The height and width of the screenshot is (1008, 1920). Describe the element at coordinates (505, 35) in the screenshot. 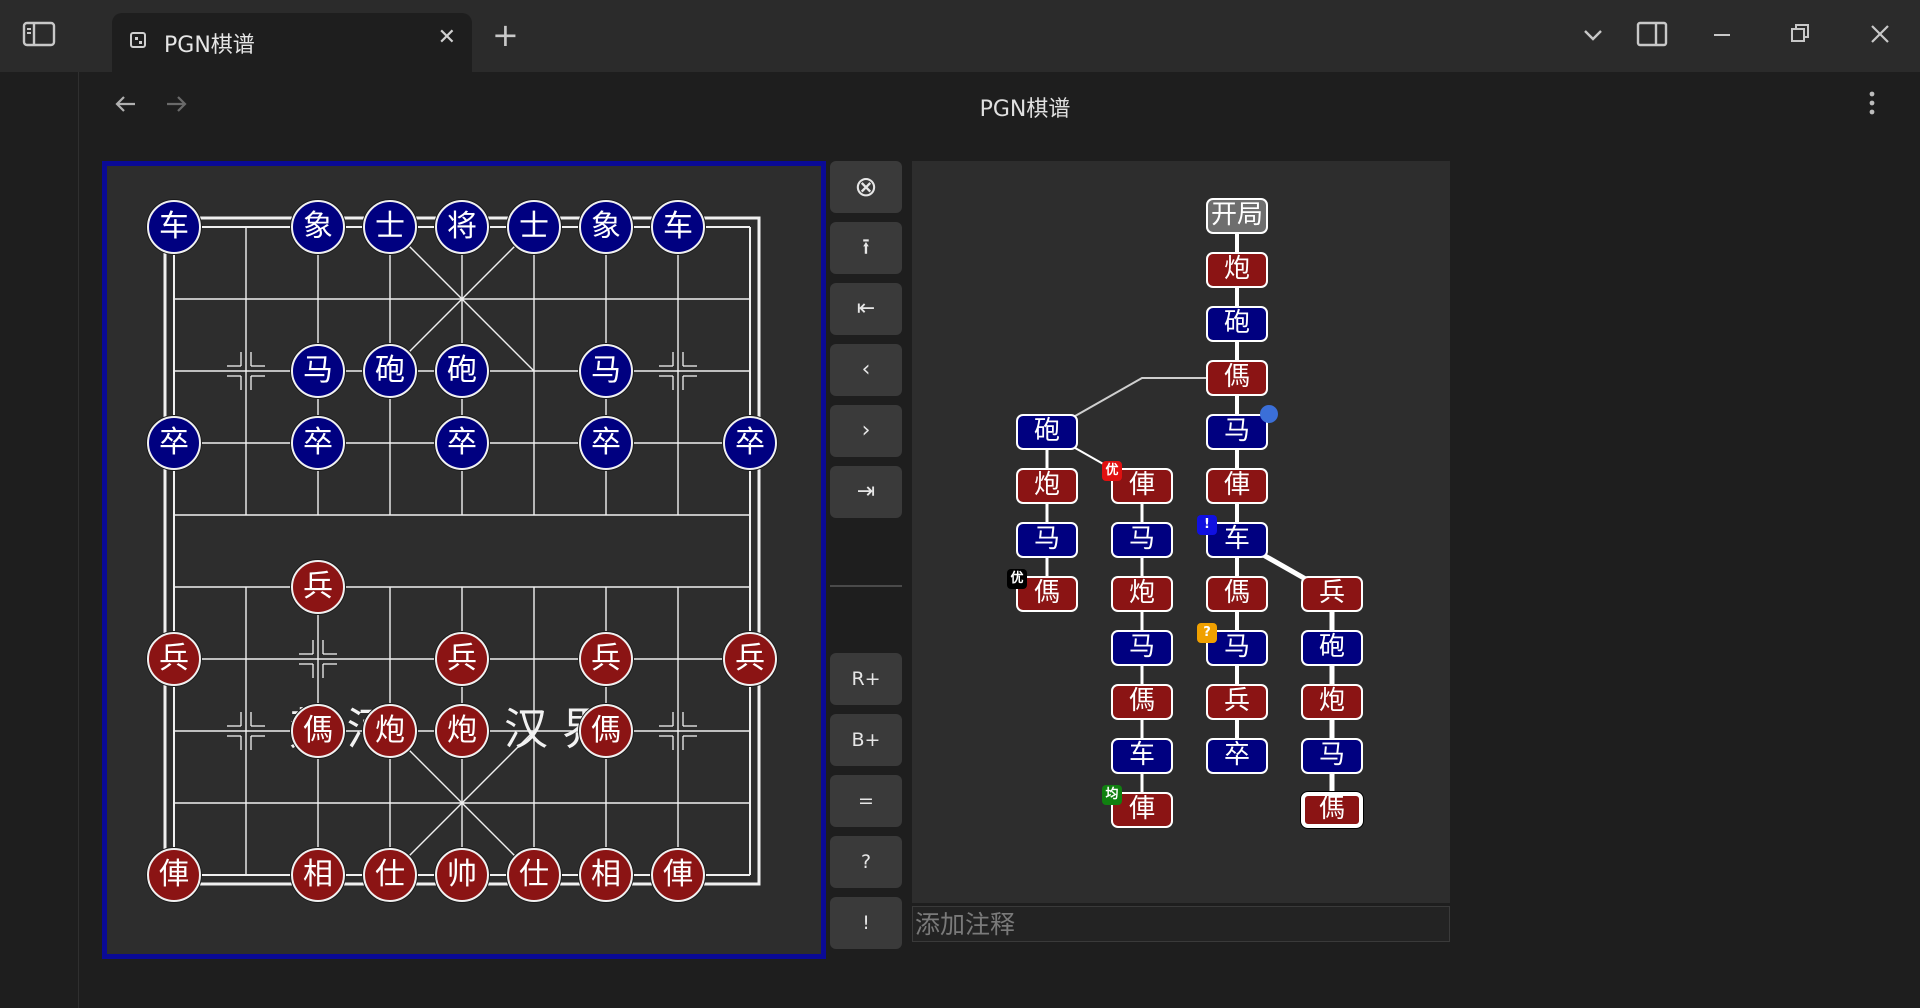

I see `new-tab-icon: +` at that location.